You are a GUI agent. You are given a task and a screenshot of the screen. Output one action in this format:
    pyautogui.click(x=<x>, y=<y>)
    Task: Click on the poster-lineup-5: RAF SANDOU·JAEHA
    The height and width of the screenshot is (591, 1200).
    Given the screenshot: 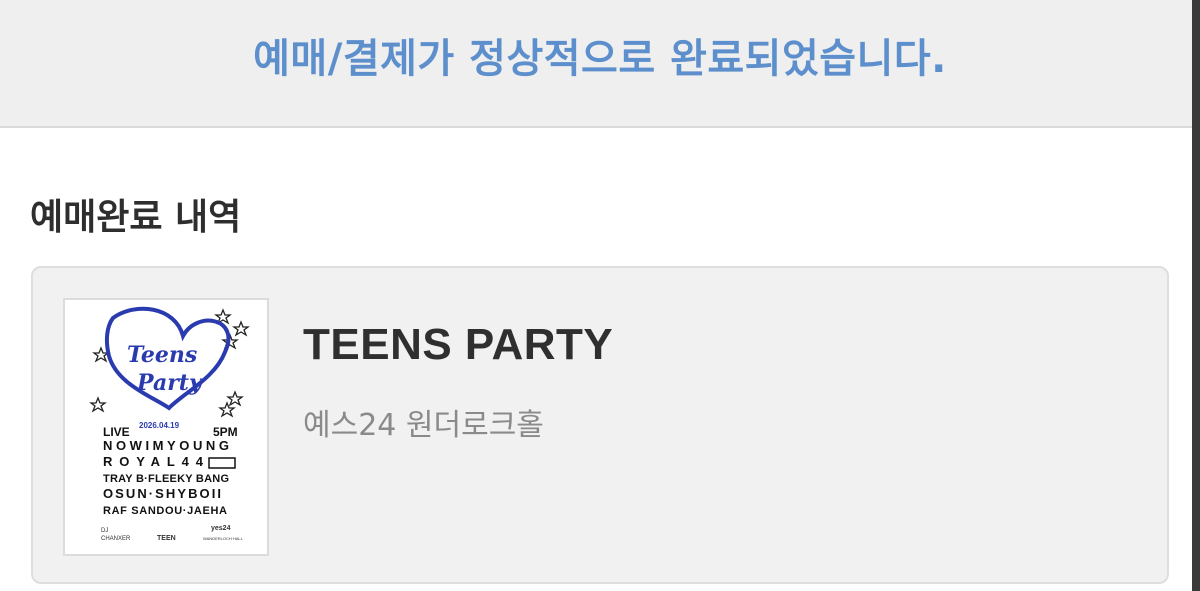 What is the action you would take?
    pyautogui.click(x=165, y=511)
    